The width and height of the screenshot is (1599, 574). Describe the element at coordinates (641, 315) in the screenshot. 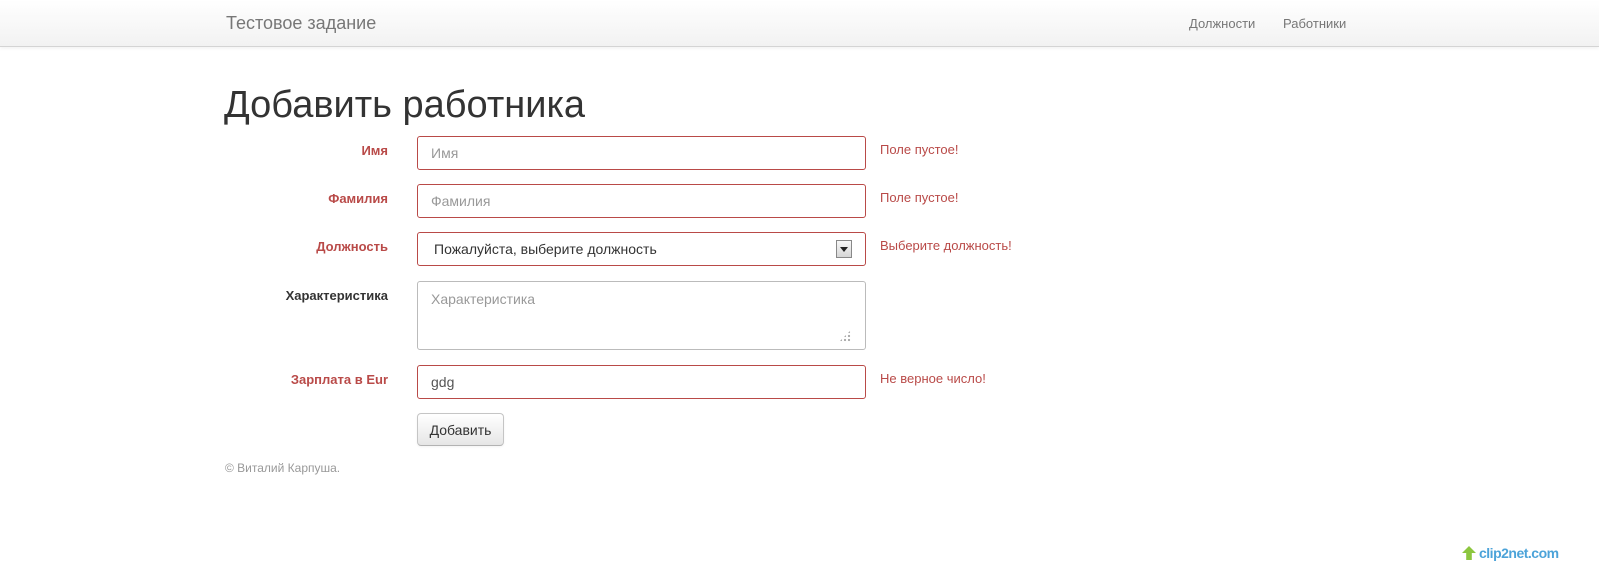

I see `description-textarea` at that location.